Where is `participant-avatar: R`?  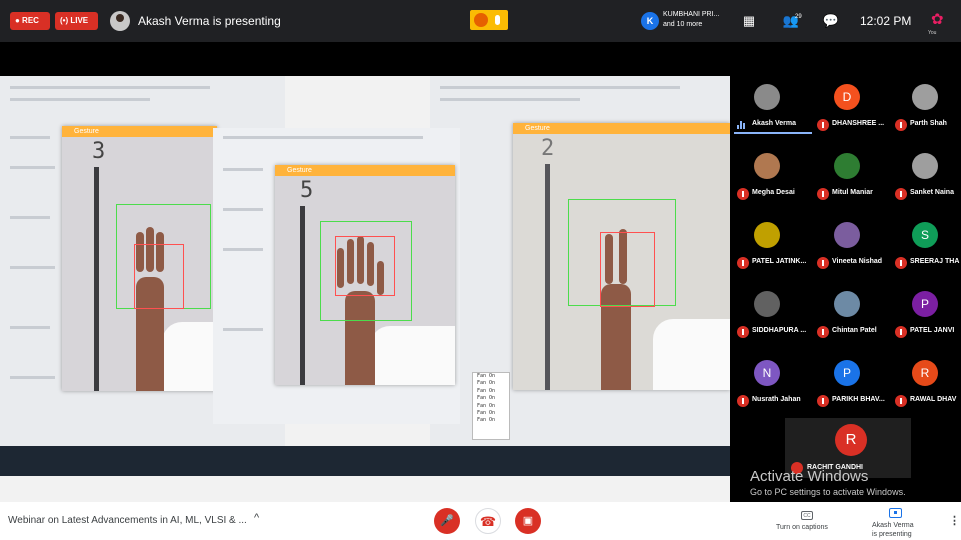
participant-avatar: R is located at coordinates (925, 373).